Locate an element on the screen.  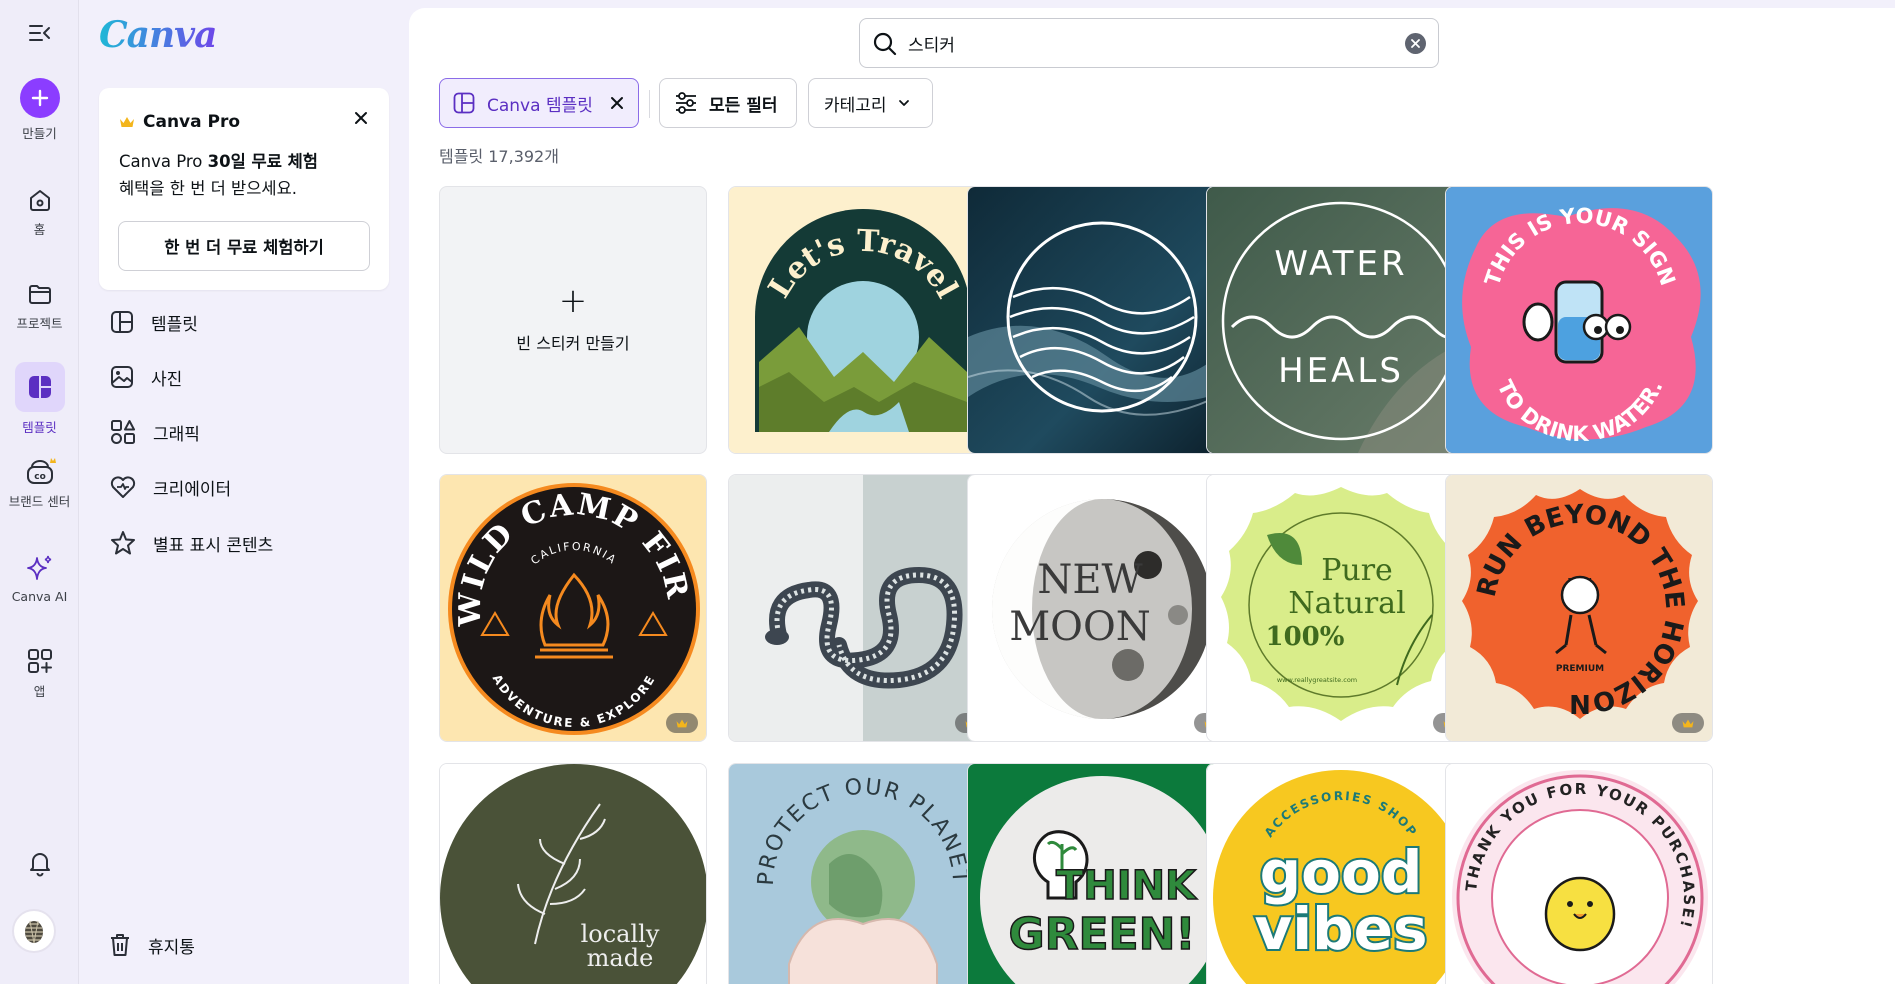
template-card: THINK GREEN! is located at coordinates (1101, 873).